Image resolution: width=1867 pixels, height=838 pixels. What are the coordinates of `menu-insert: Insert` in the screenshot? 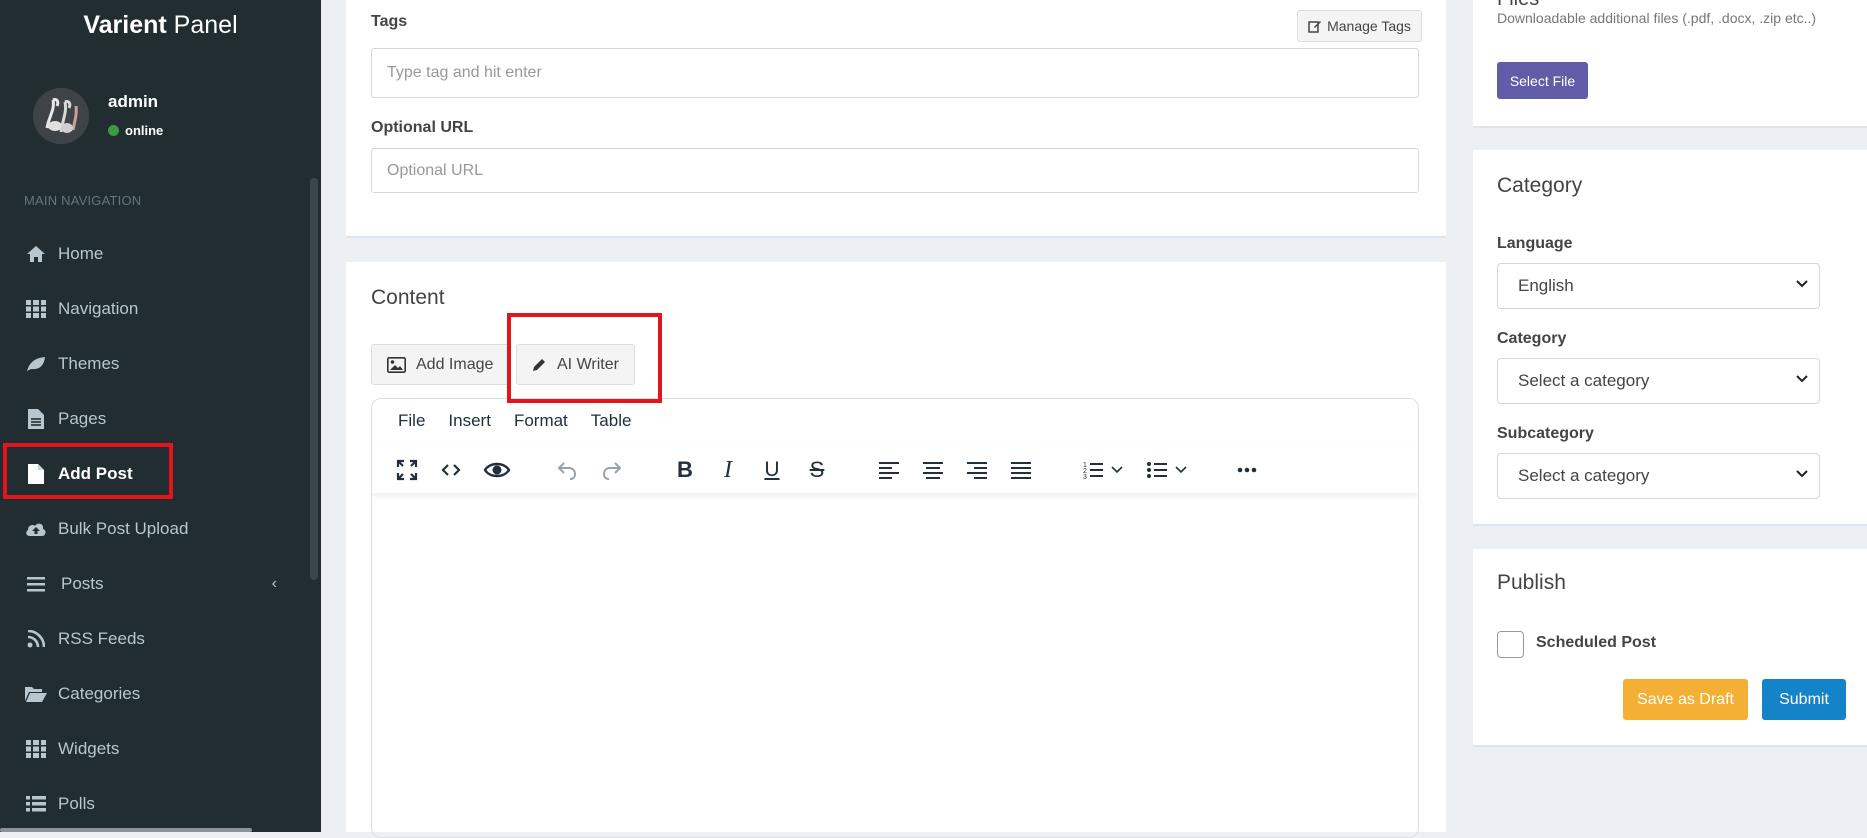 It's located at (469, 421).